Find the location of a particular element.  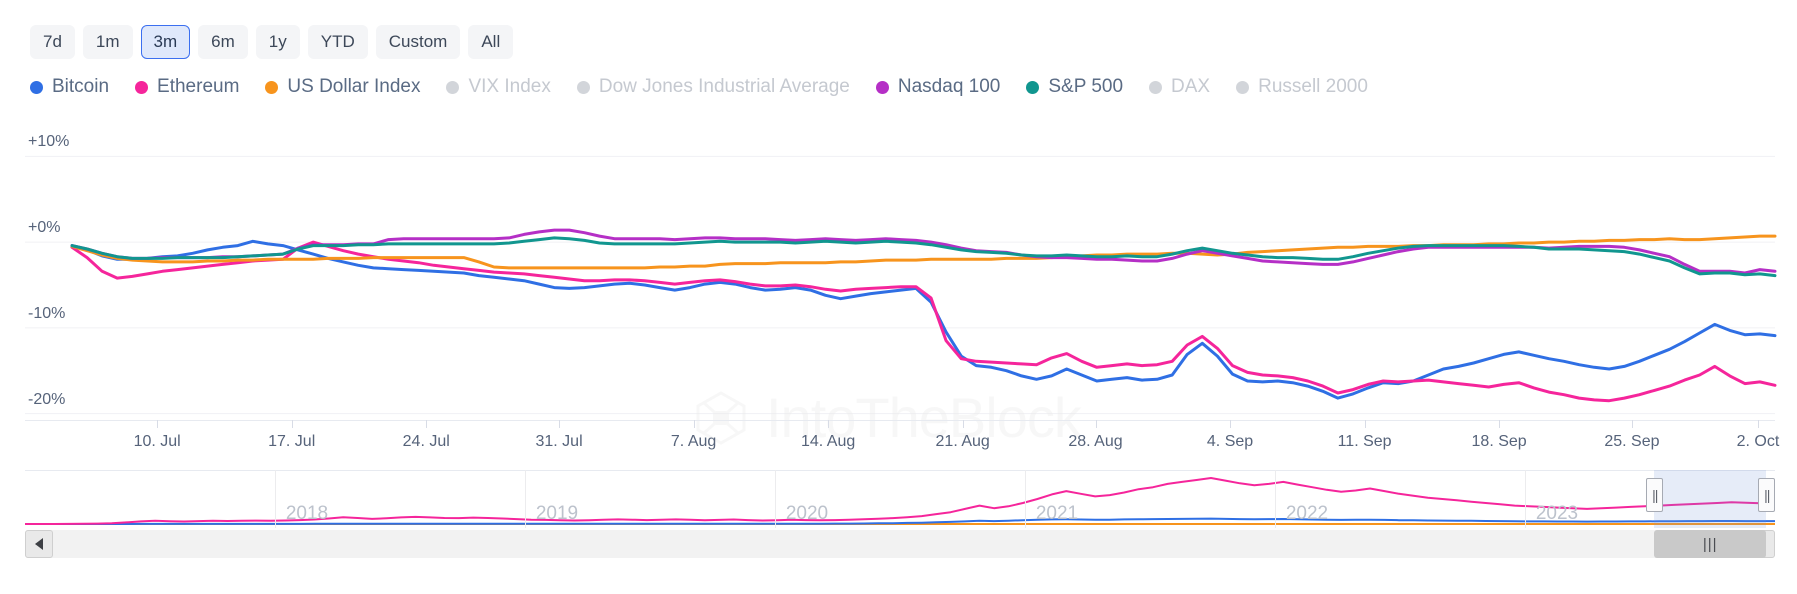

navigator-year-label: 2018 is located at coordinates (307, 513).